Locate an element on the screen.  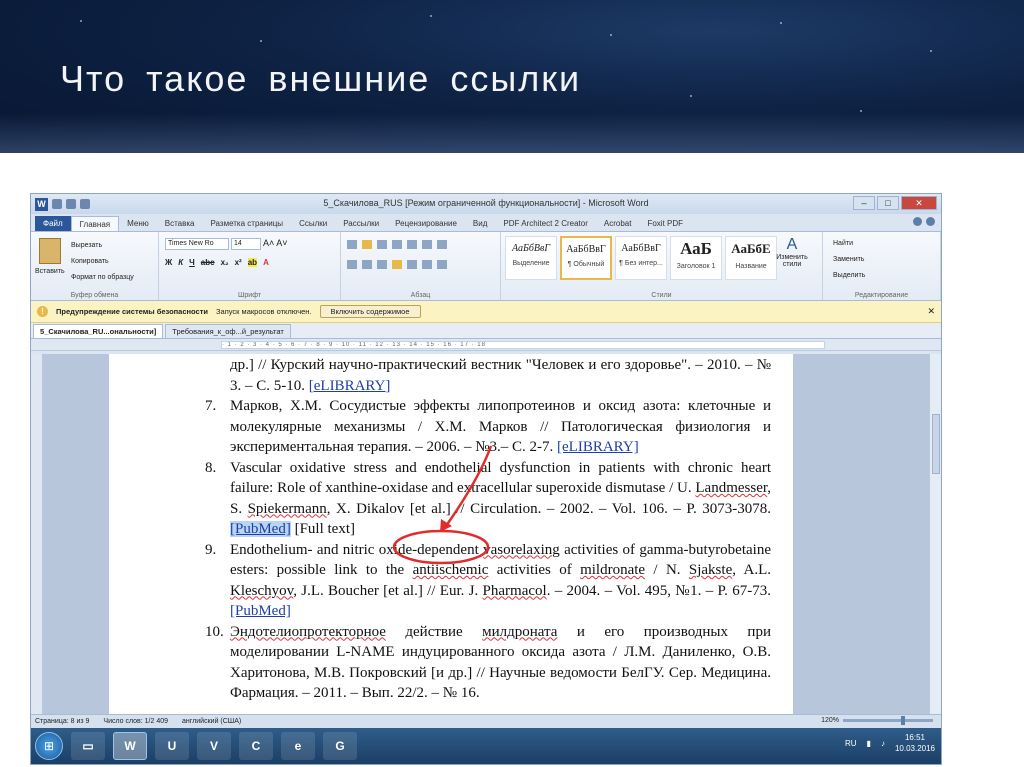
word-count: Число слов: 1/2 409 is located at coordinates (135, 721).